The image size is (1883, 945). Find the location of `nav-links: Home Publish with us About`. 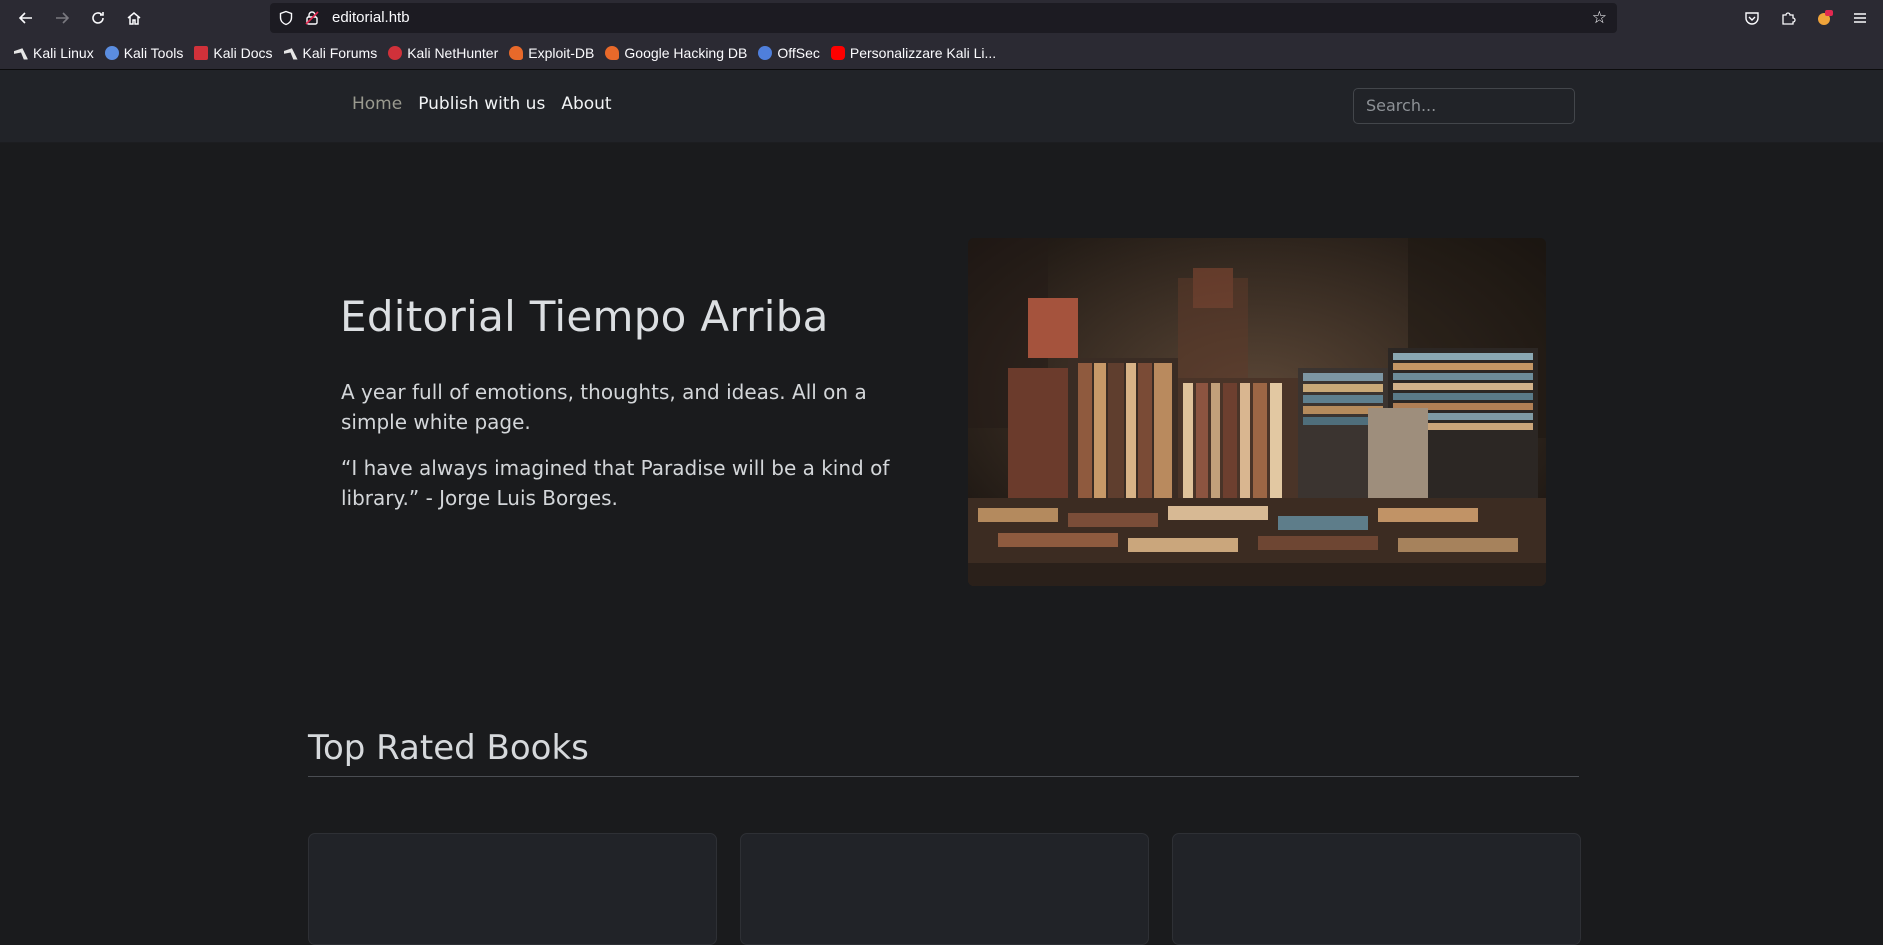

nav-links: Home Publish with us About is located at coordinates (490, 104).